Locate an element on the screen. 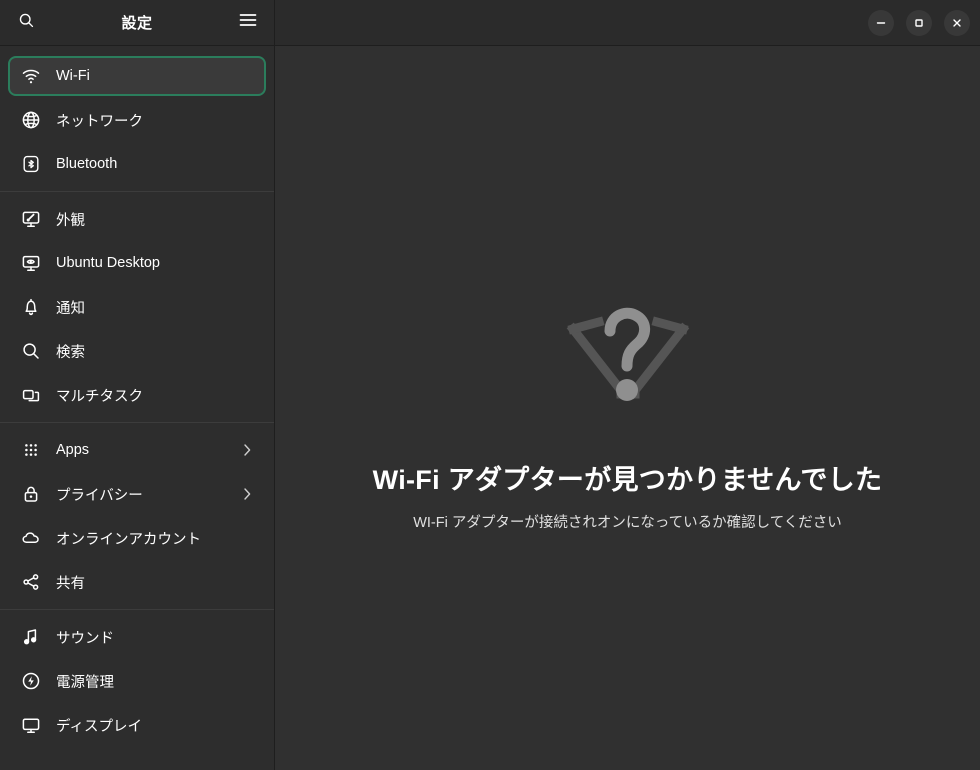 Image resolution: width=980 pixels, height=770 pixels. empty-state-subtitle: WI-Fi アダプターが接続されオンになっているか確認してください is located at coordinates (627, 523).